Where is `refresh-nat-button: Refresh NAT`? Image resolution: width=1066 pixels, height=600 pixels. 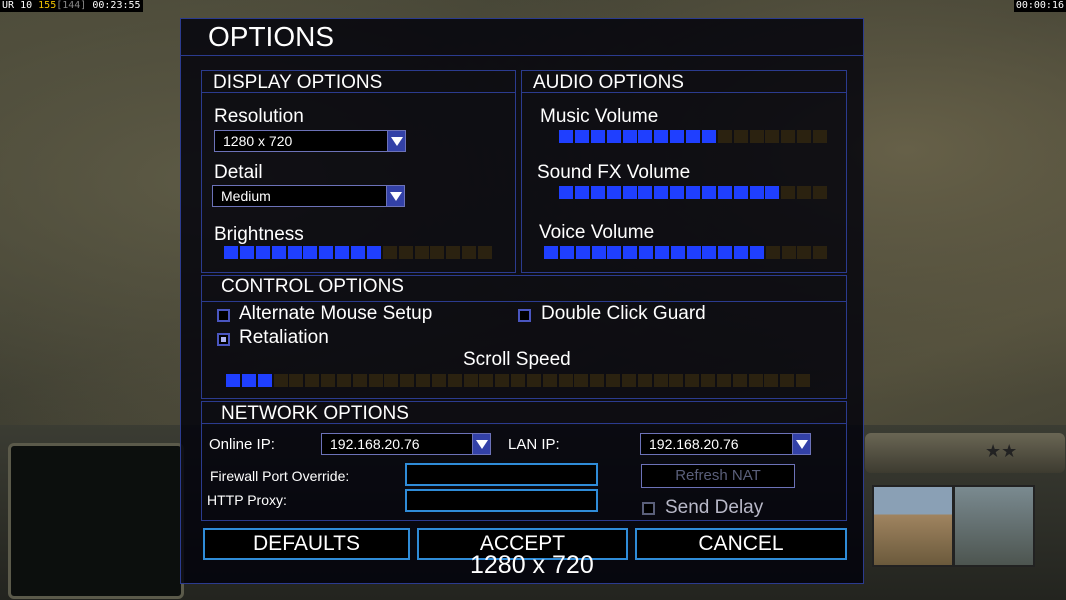
refresh-nat-button: Refresh NAT is located at coordinates (718, 476).